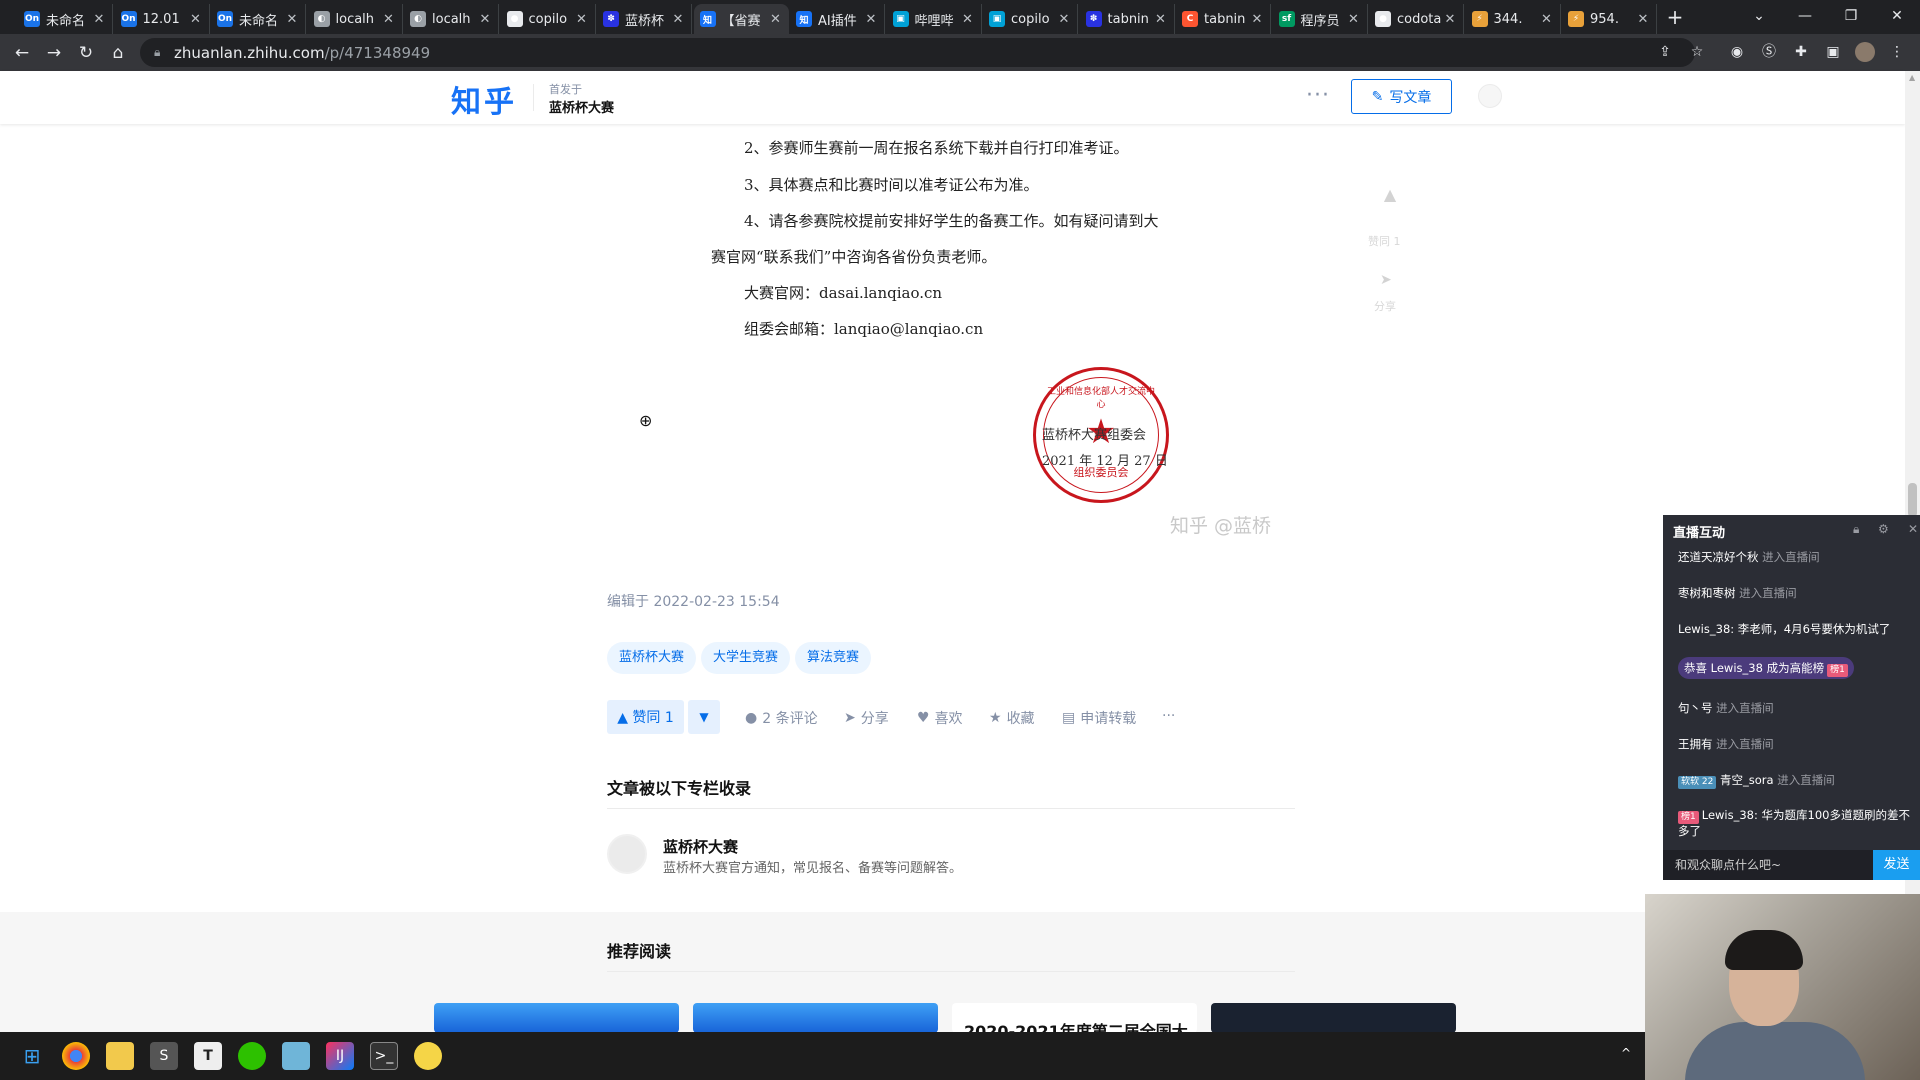 The width and height of the screenshot is (1920, 1080). What do you see at coordinates (1386, 280) in the screenshot?
I see `side-share-icon: ➤` at bounding box center [1386, 280].